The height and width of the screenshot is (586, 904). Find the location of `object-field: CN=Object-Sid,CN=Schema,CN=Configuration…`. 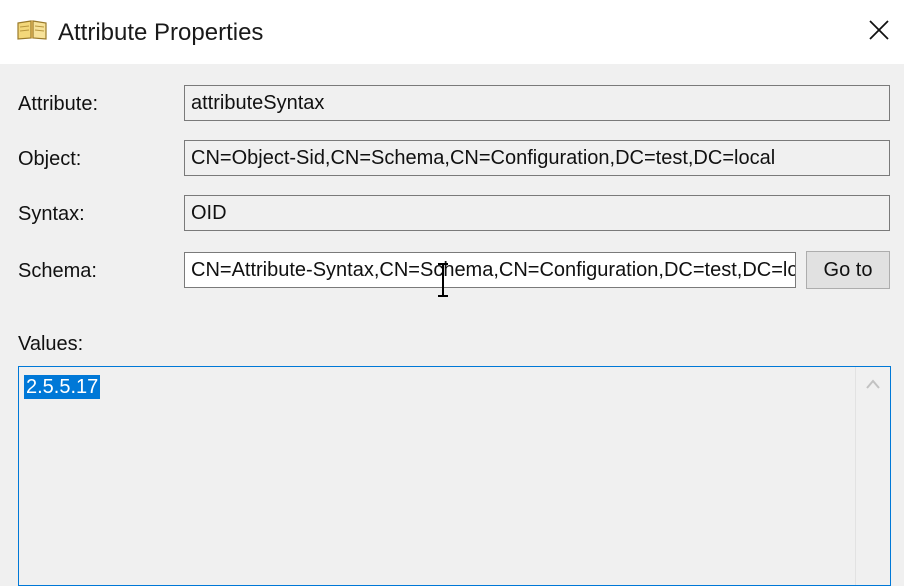

object-field: CN=Object-Sid,CN=Schema,CN=Configuration… is located at coordinates (537, 158).